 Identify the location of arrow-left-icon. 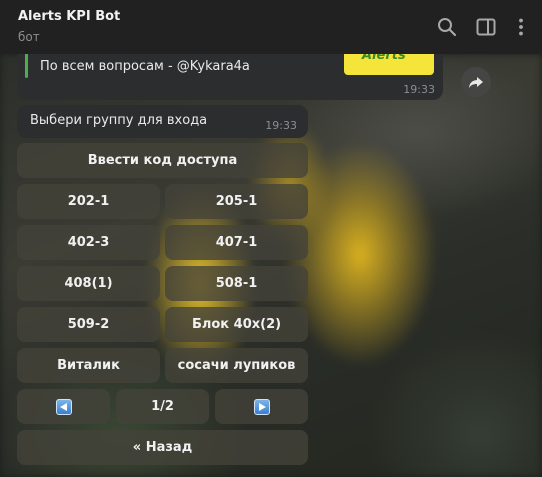
(63, 406).